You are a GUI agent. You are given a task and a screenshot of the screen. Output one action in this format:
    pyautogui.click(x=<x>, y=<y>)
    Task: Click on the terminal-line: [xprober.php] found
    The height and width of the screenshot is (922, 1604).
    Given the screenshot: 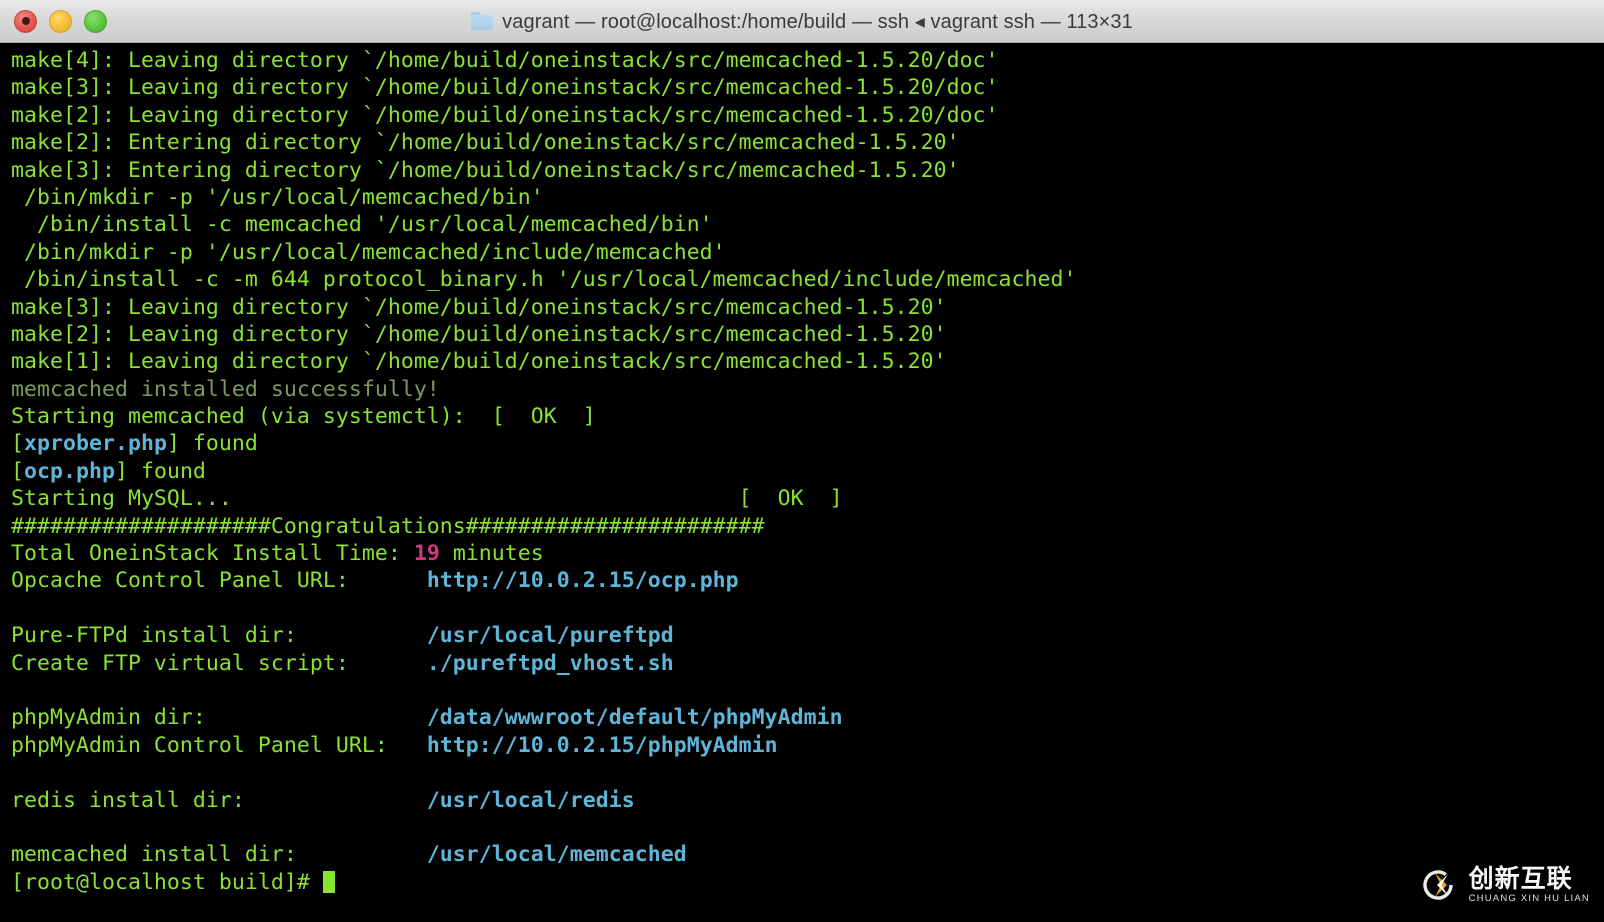 What is the action you would take?
    pyautogui.click(x=802, y=443)
    